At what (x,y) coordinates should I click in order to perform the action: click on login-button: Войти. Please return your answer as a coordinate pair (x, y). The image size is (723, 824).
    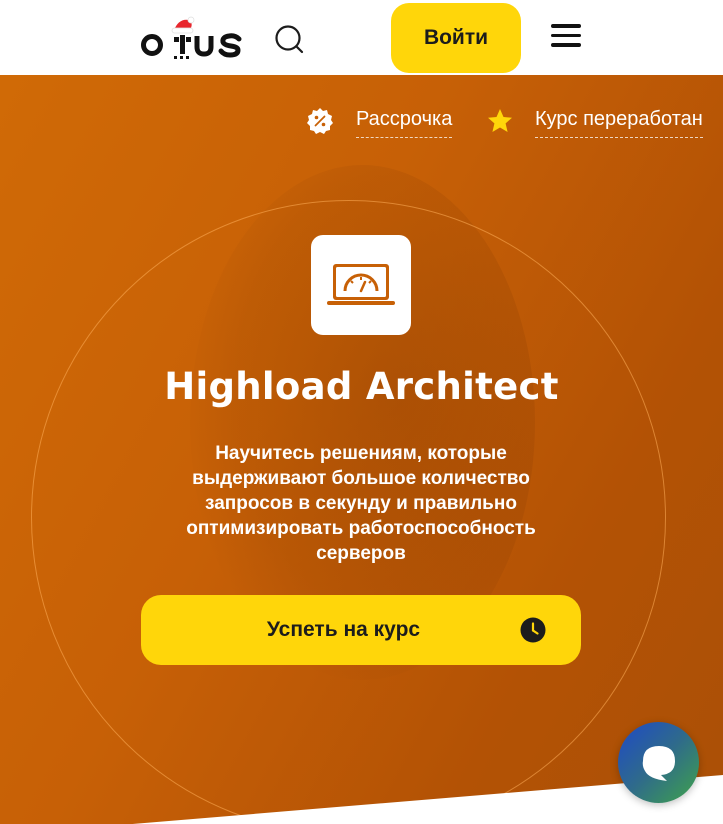
    Looking at the image, I should click on (456, 38).